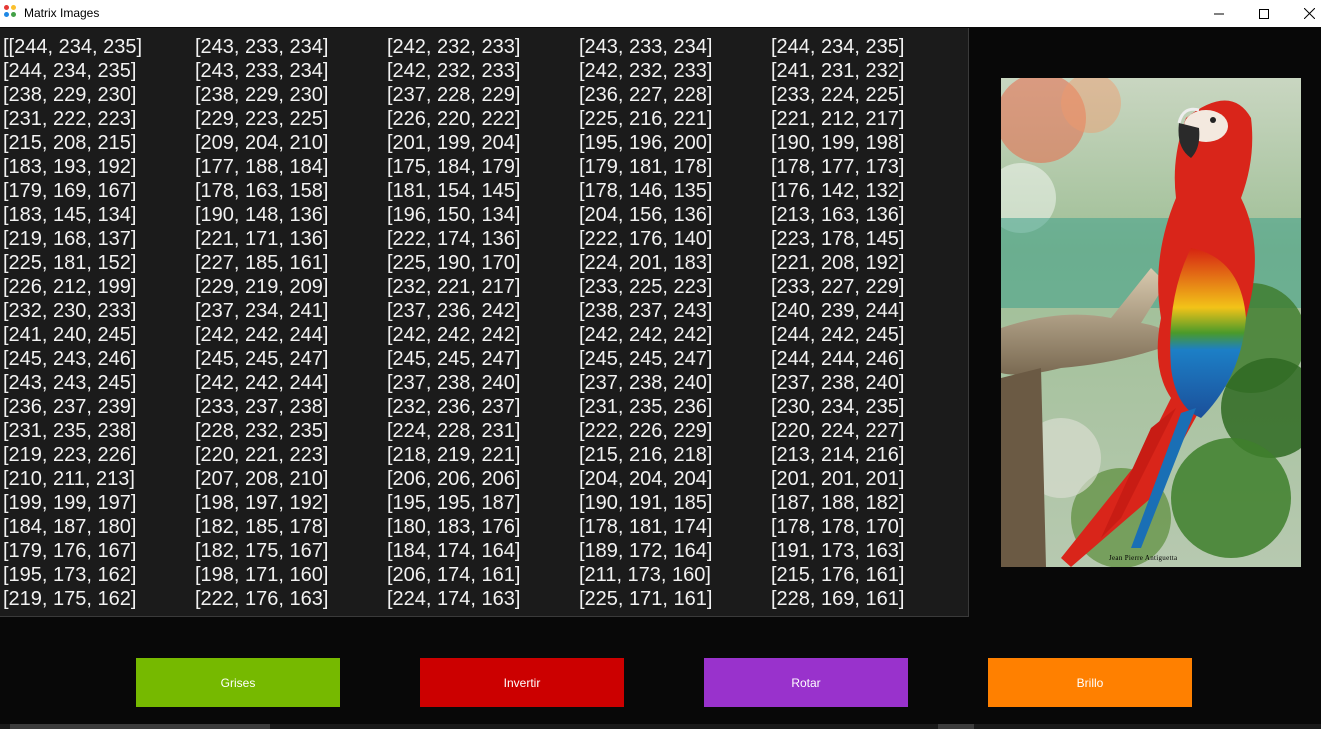 This screenshot has height=729, width=1321. I want to click on title-bar: Matrix Images, so click(660, 13).